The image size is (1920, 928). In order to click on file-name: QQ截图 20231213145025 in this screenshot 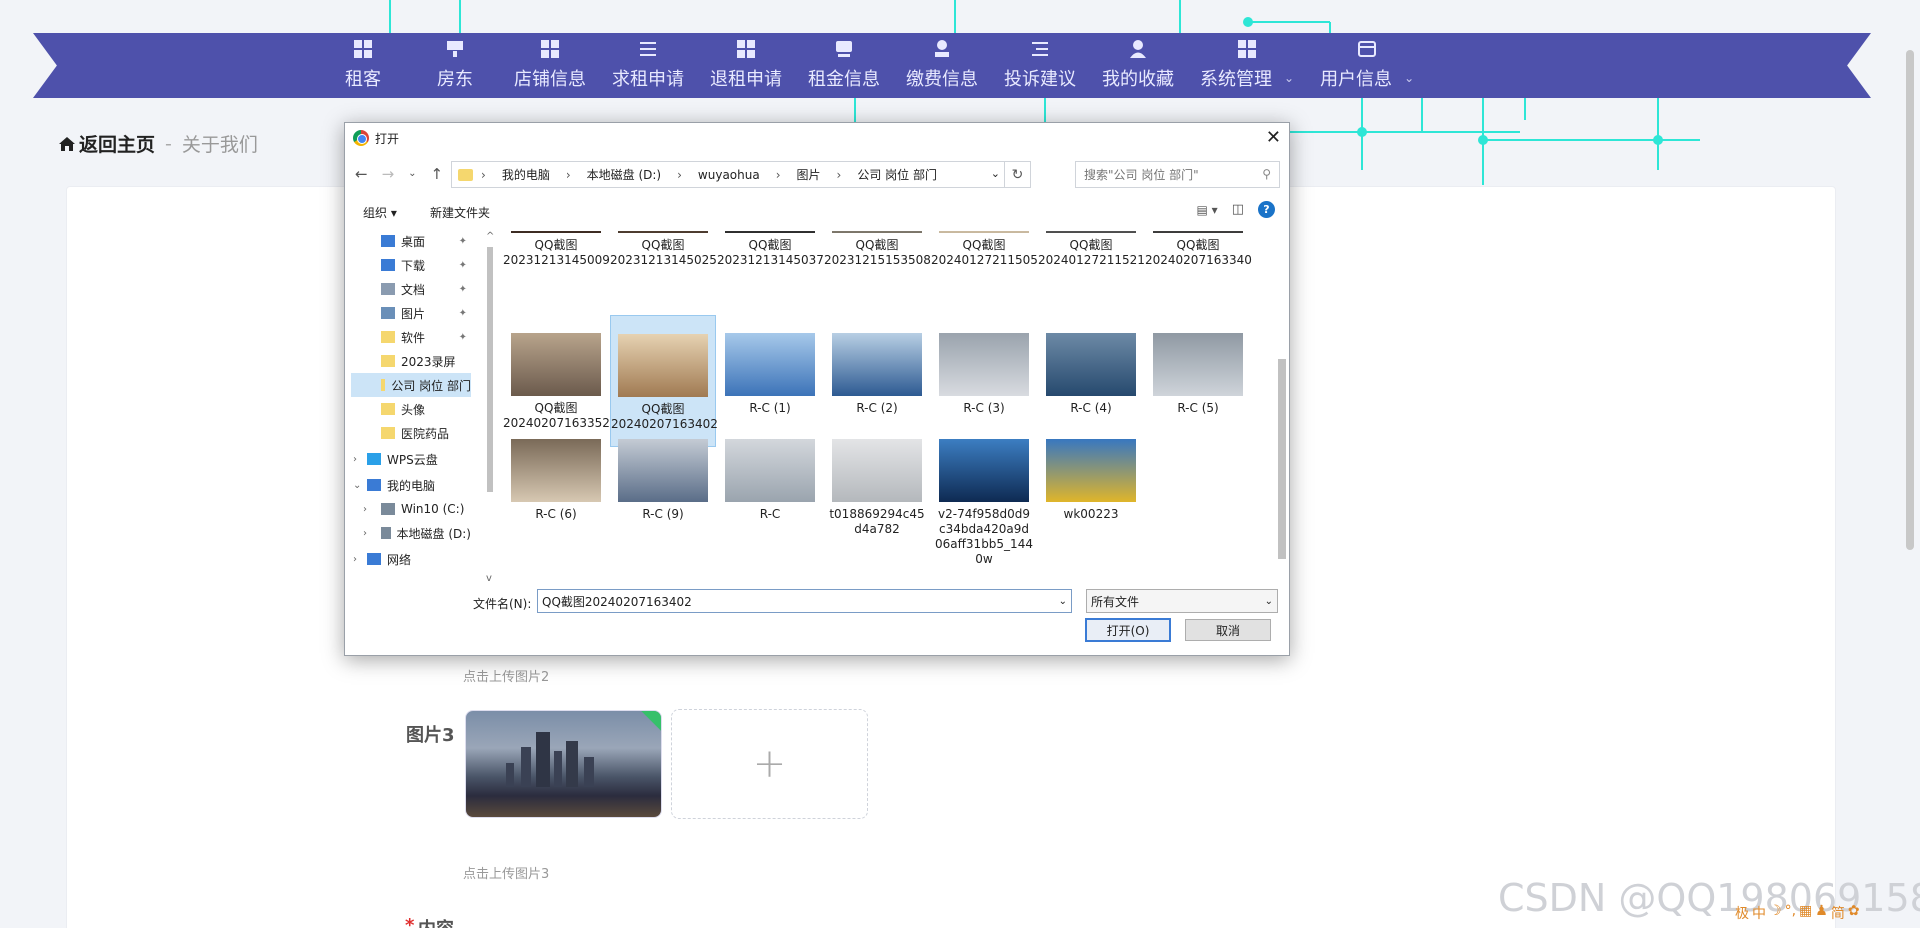, I will do `click(663, 252)`.